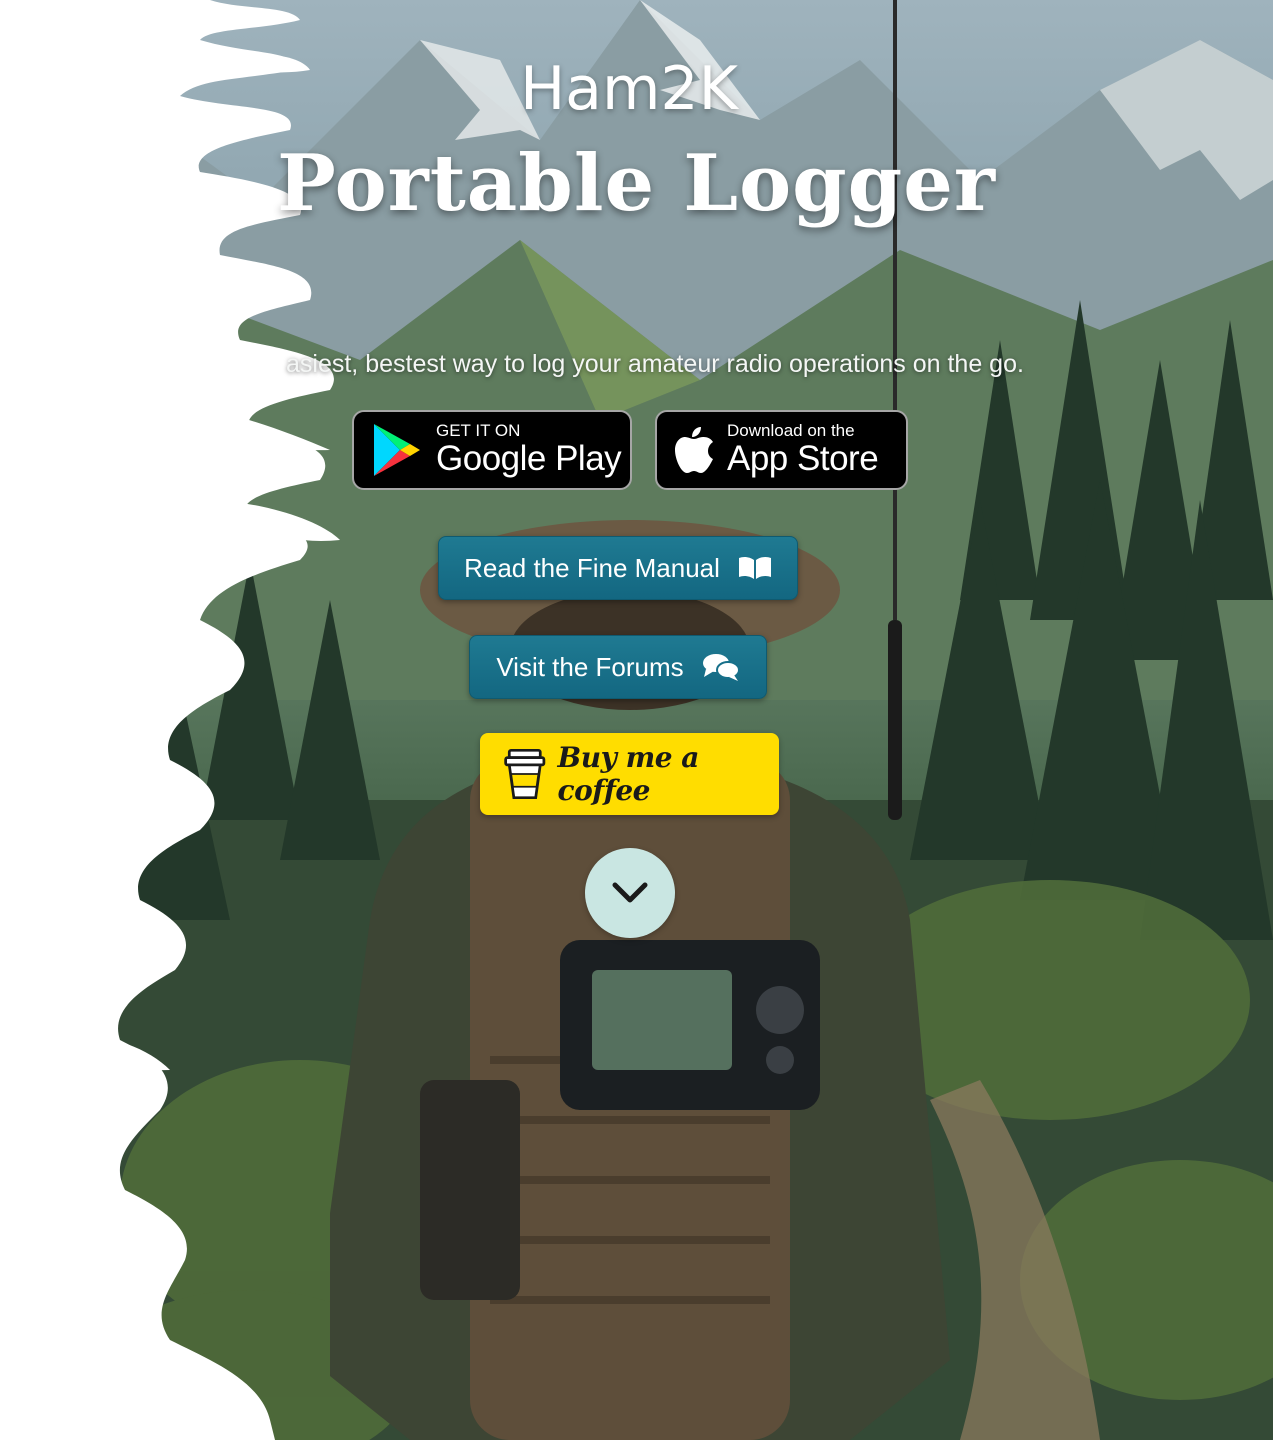  Describe the element at coordinates (529, 458) in the screenshot. I see `google-play-large-text: Google Play` at that location.